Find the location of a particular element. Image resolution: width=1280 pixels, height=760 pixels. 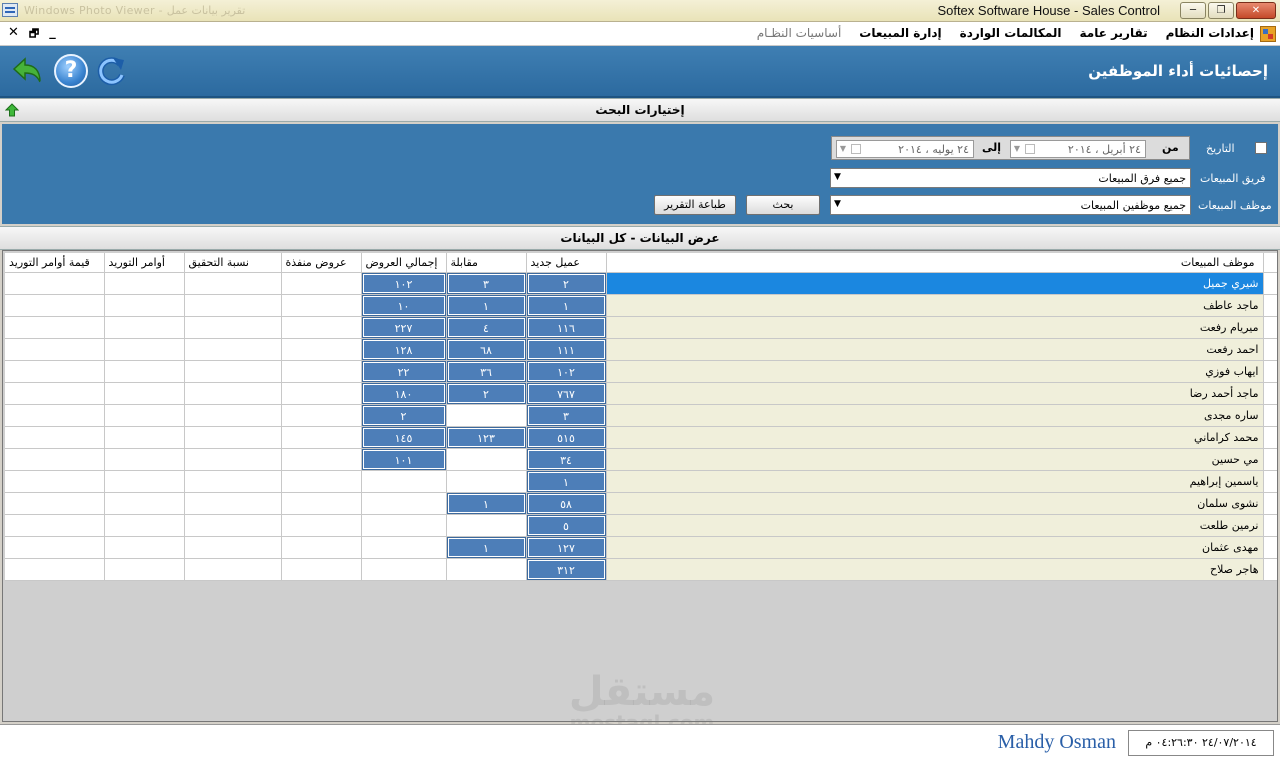

table-row: ٥ نرمين طلعت is located at coordinates (641, 525).